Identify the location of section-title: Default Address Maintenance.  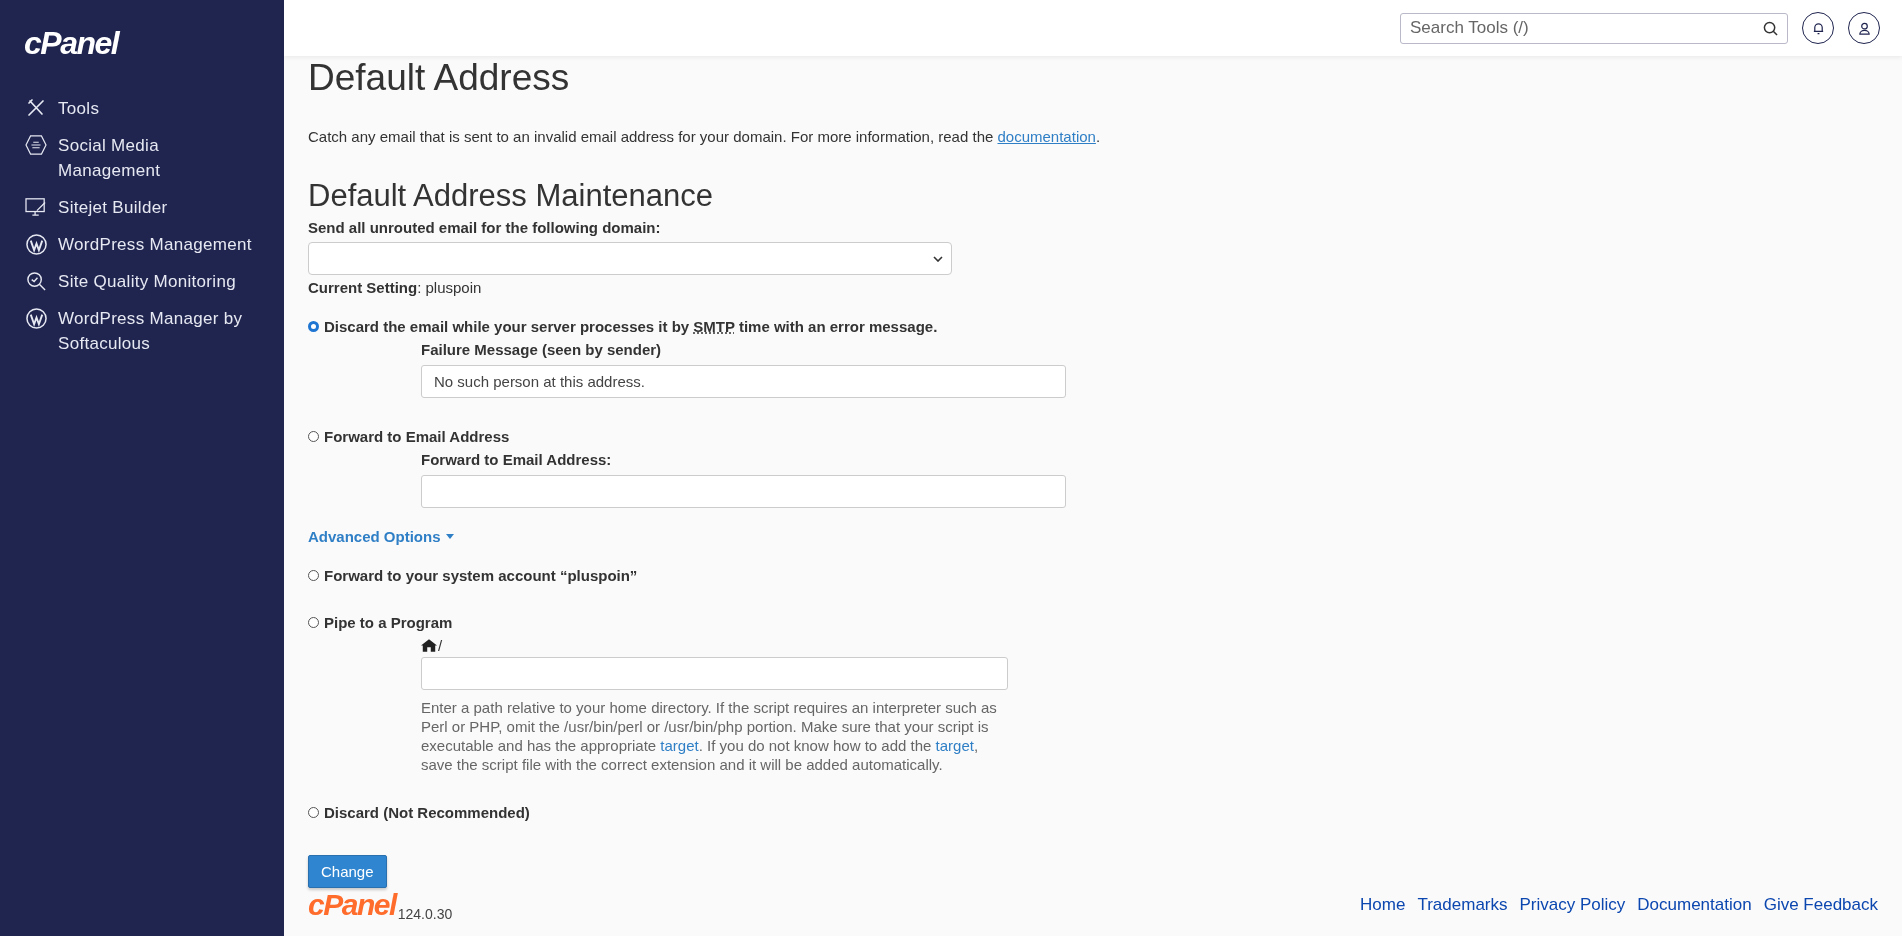
(510, 196).